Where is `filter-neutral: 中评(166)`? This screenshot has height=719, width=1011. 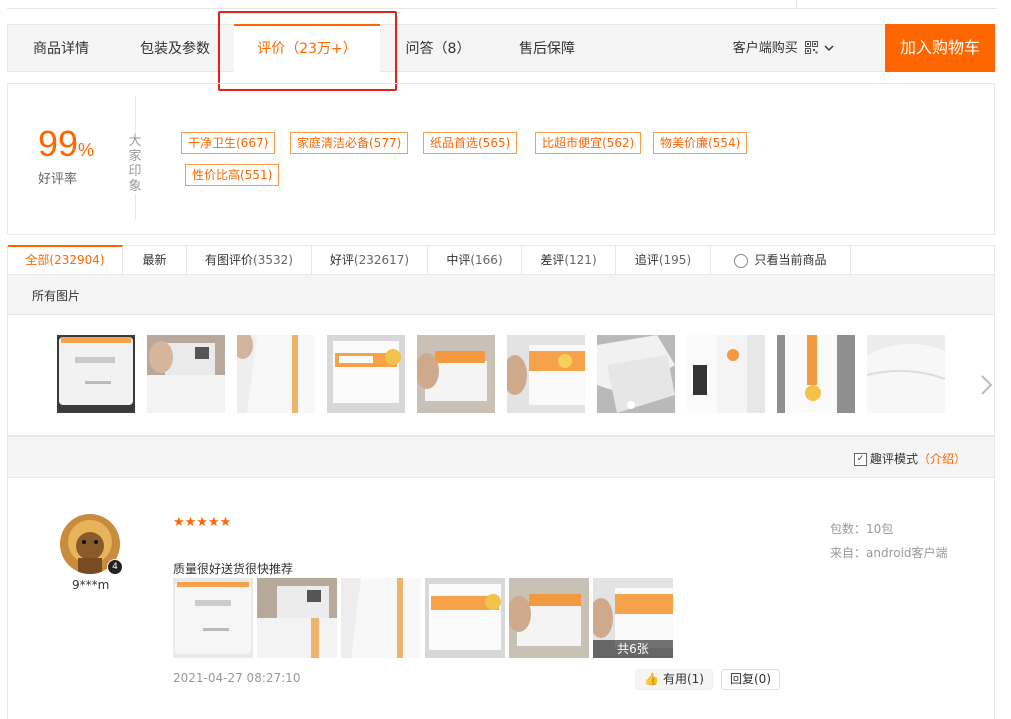 filter-neutral: 中评(166) is located at coordinates (475, 260).